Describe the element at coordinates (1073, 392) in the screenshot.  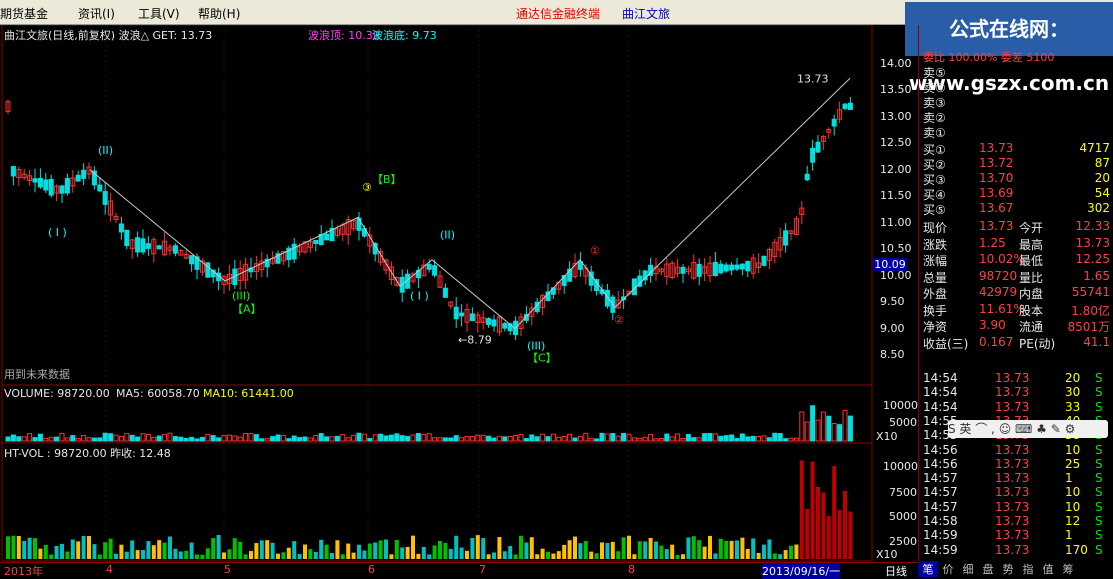
I see `tick-volume: 30` at that location.